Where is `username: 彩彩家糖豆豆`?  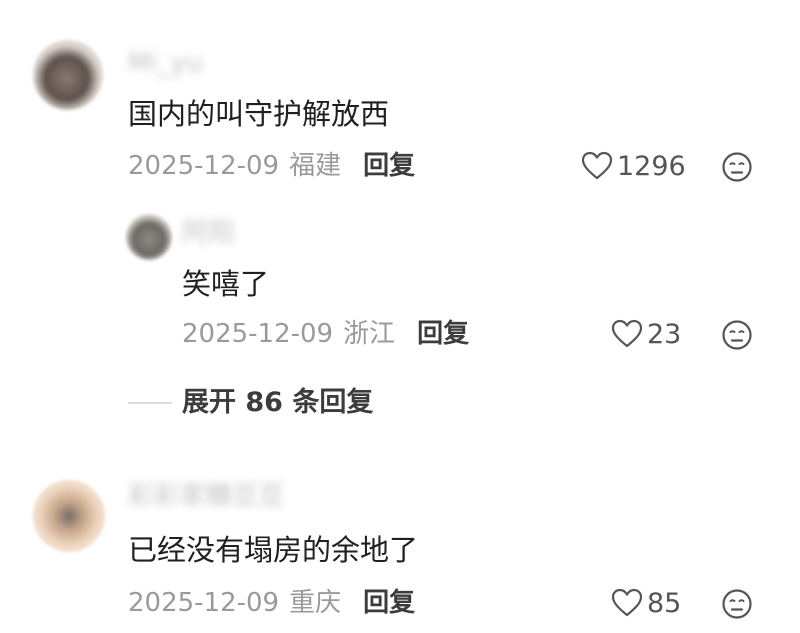 username: 彩彩家糖豆豆 is located at coordinates (206, 496).